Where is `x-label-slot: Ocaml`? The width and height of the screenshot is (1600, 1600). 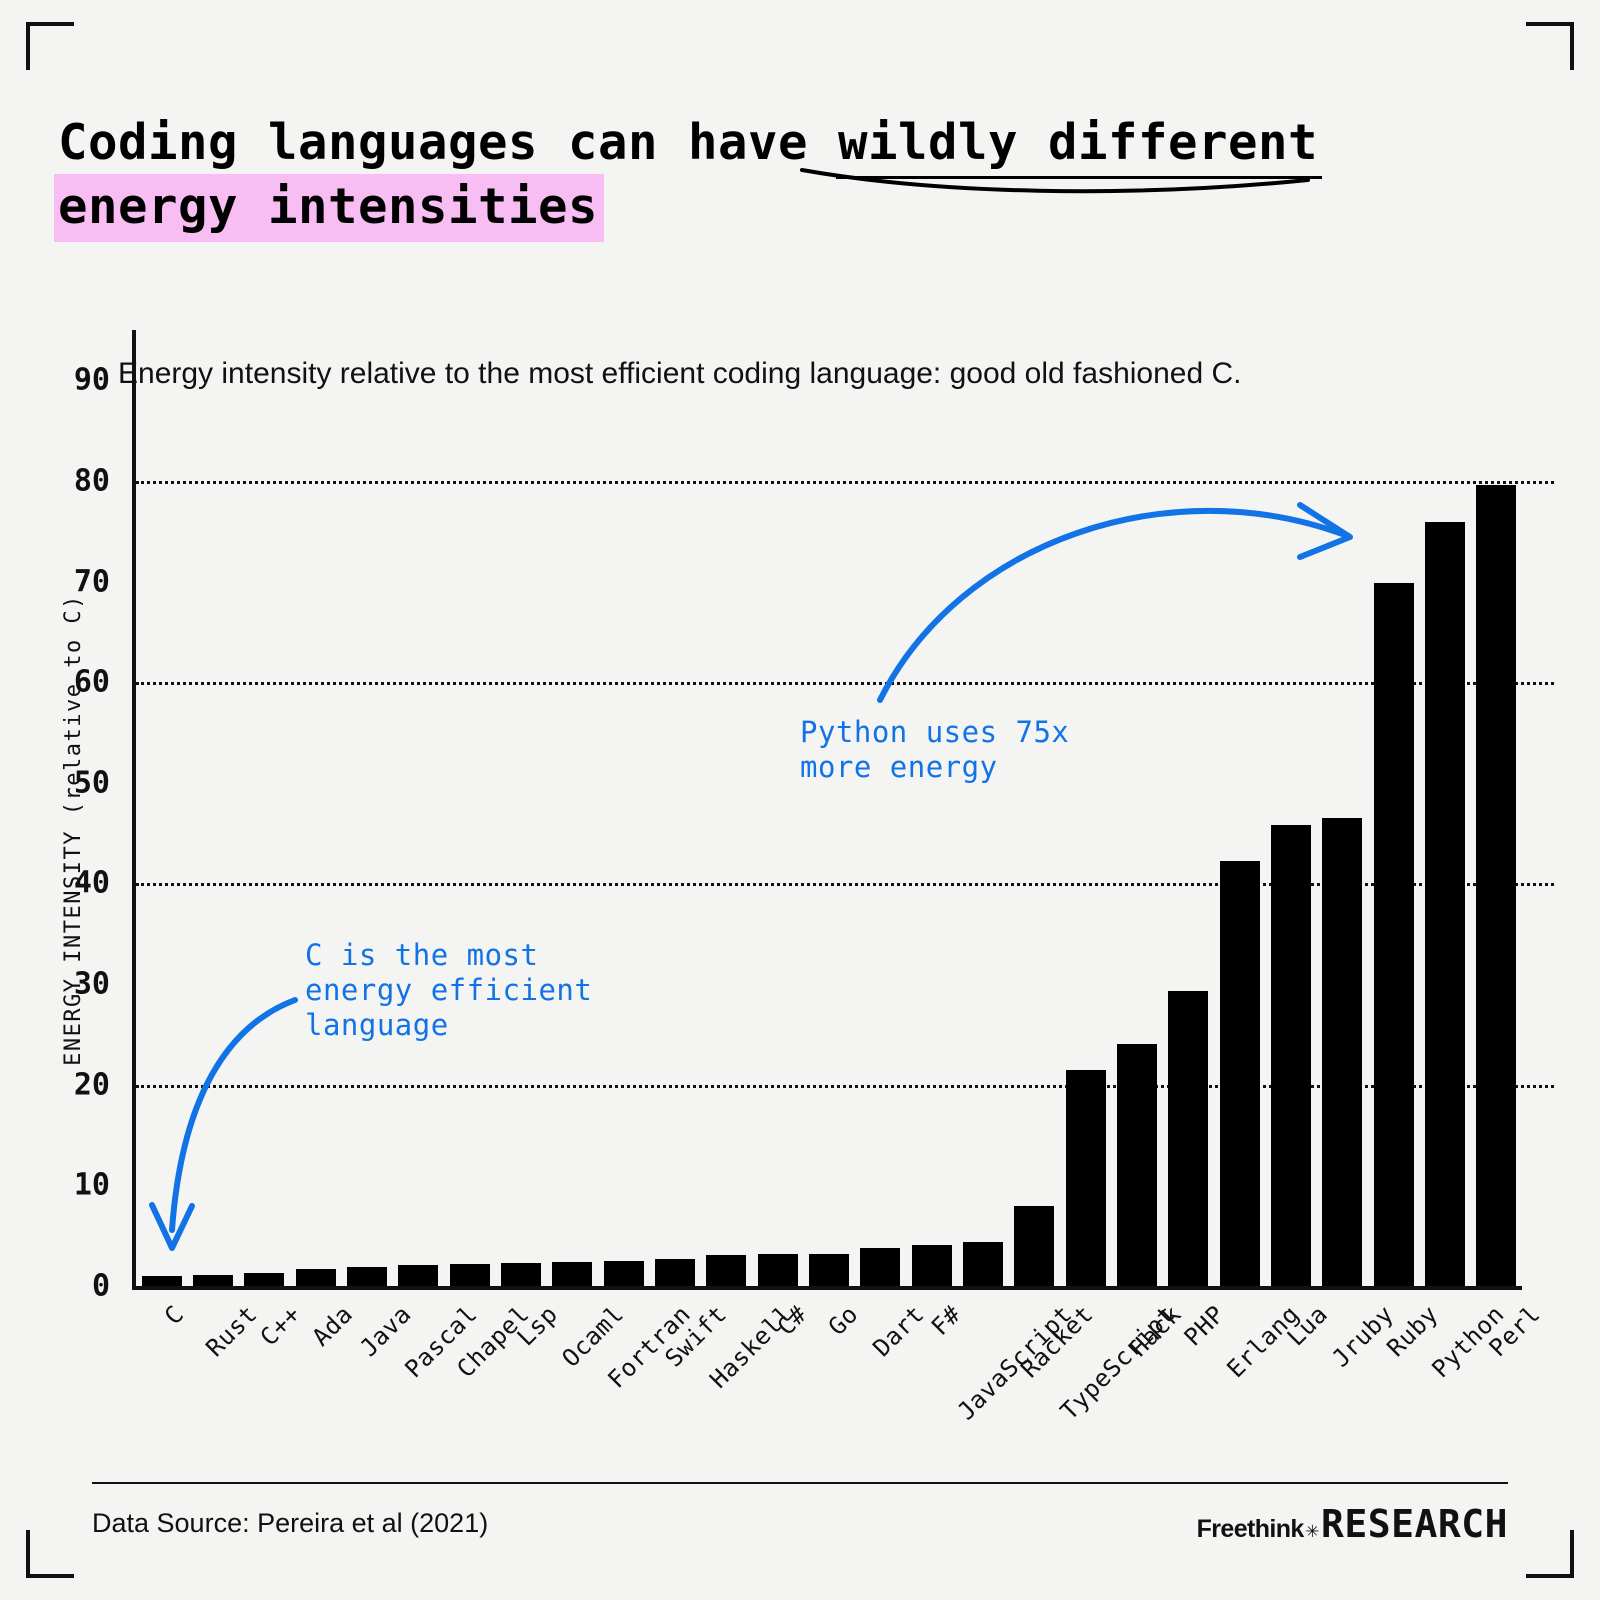
x-label-slot: Ocaml is located at coordinates (588, 1377).